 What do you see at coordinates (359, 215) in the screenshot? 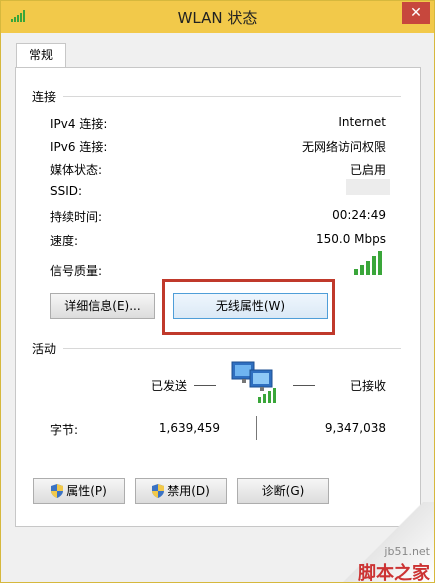
I see `duration-value: 00:24:49` at bounding box center [359, 215].